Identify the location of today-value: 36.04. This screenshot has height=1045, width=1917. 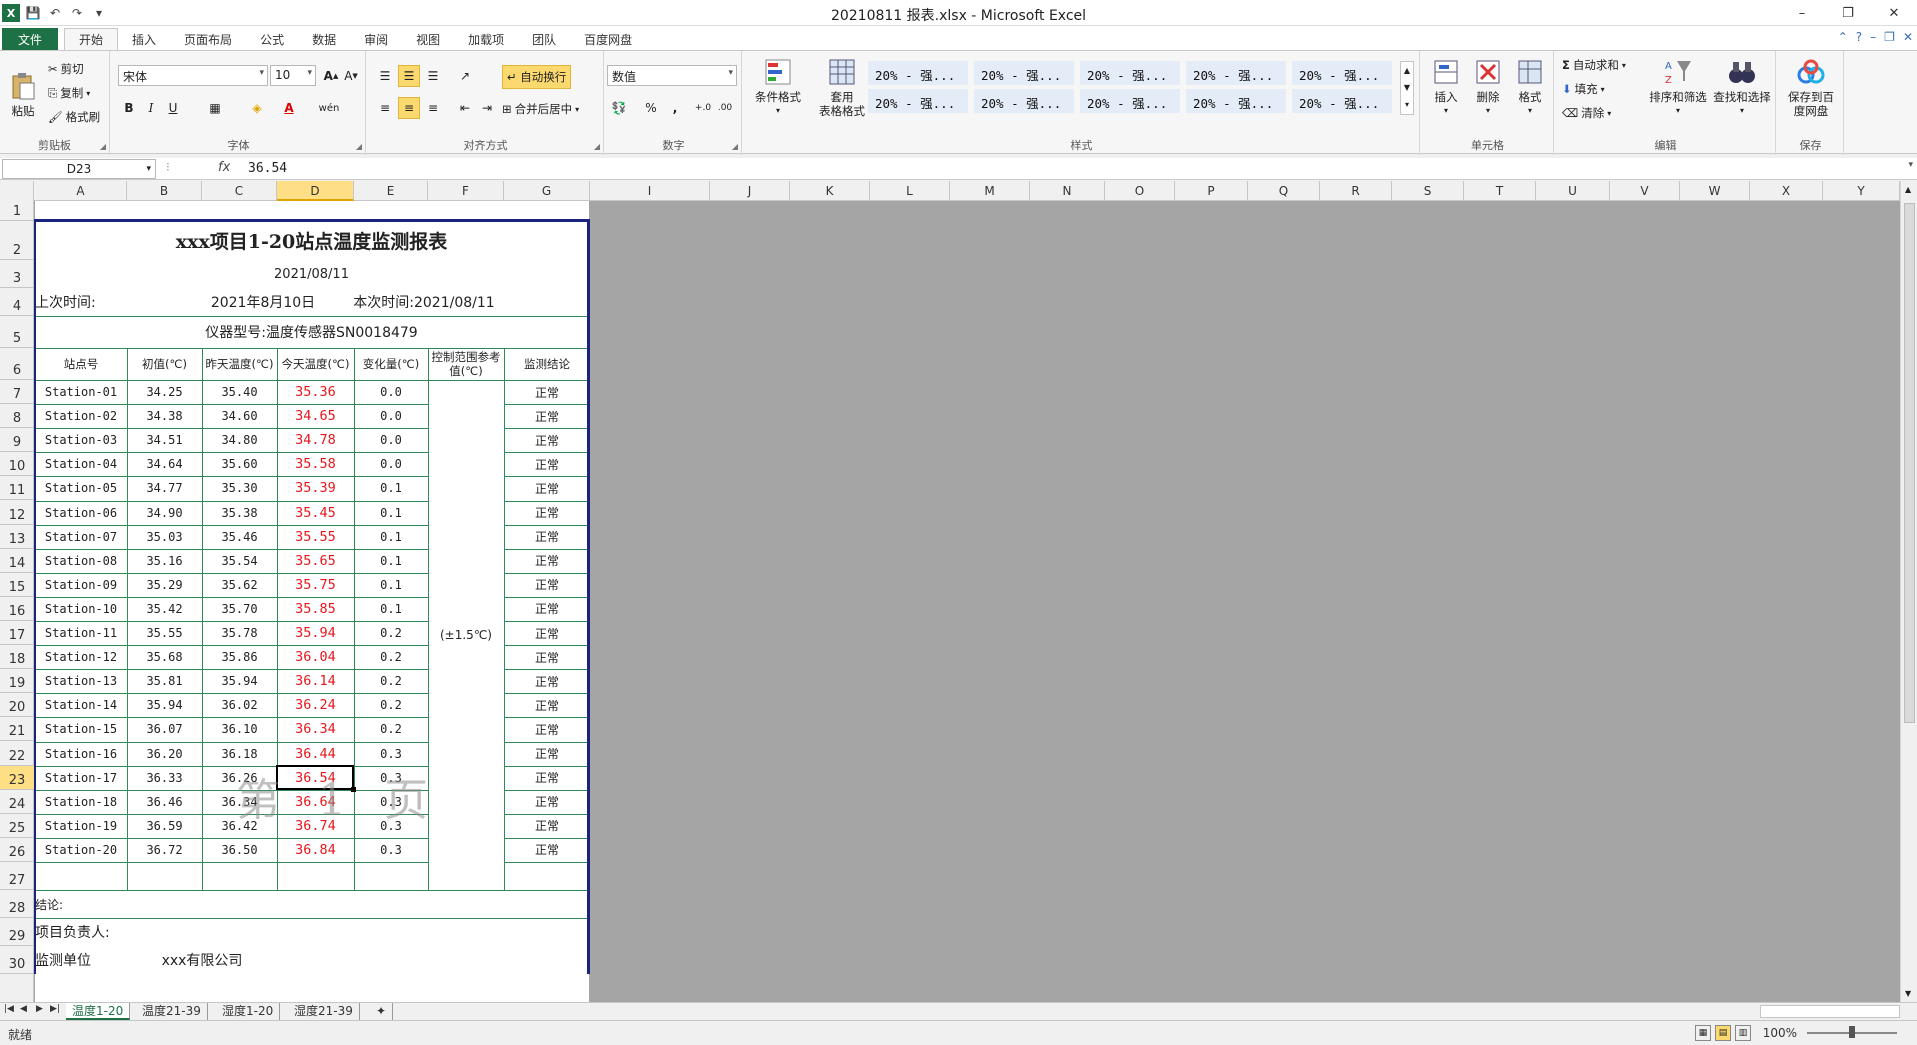
(315, 657).